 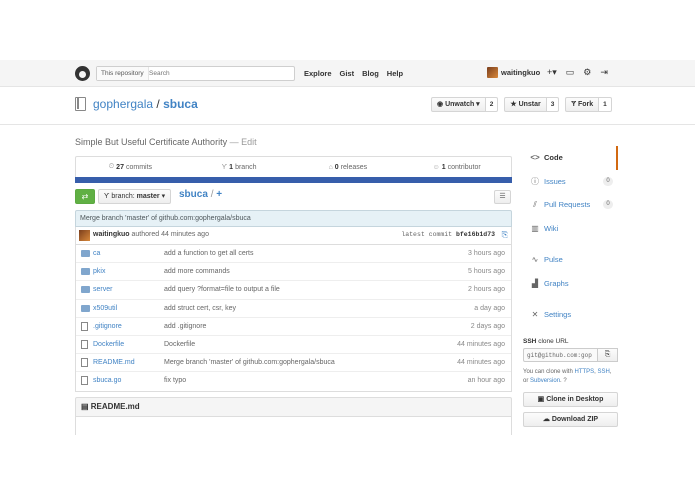 I want to click on readme-body, so click(x=293, y=426).